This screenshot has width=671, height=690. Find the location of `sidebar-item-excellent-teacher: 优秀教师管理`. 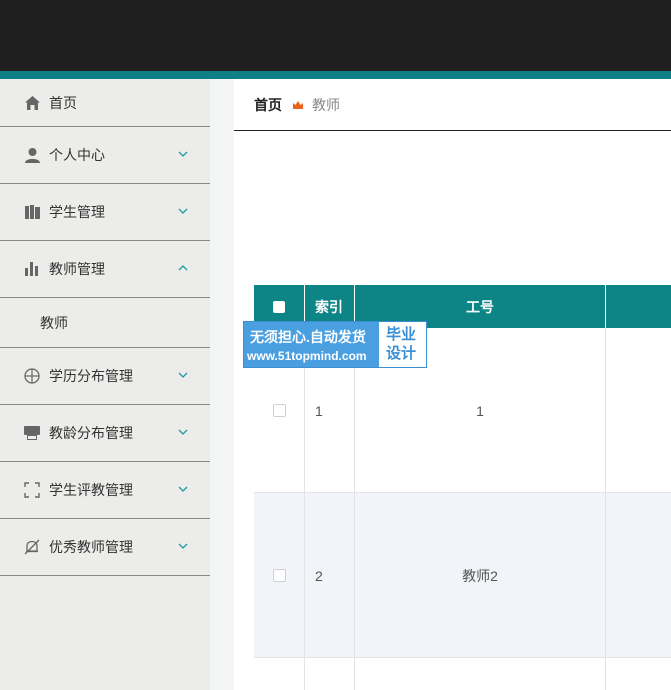

sidebar-item-excellent-teacher: 优秀教师管理 is located at coordinates (105, 547).